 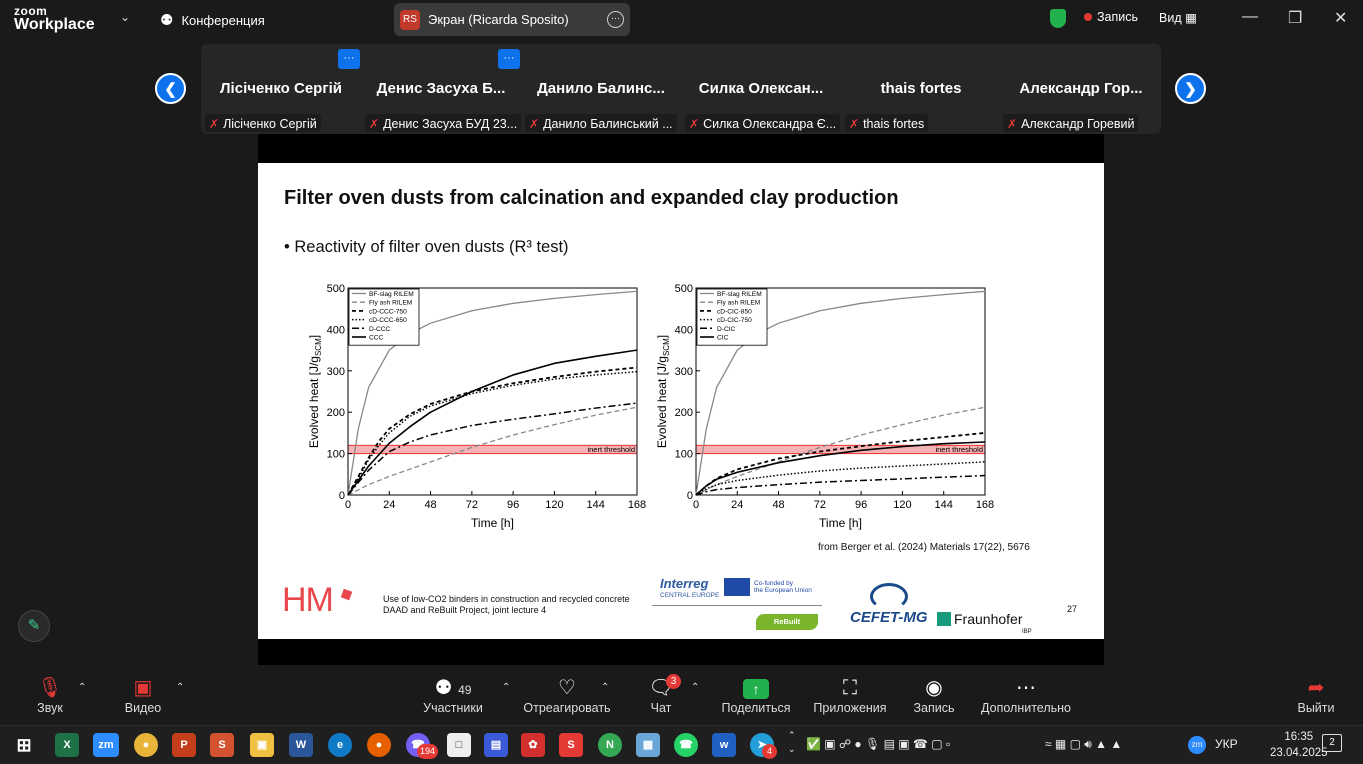 I want to click on tray-icons: ✅ ▣ ☍ ● 🎙︎ ▤ ▣ ☎ ▢ ▫, so click(x=878, y=744).